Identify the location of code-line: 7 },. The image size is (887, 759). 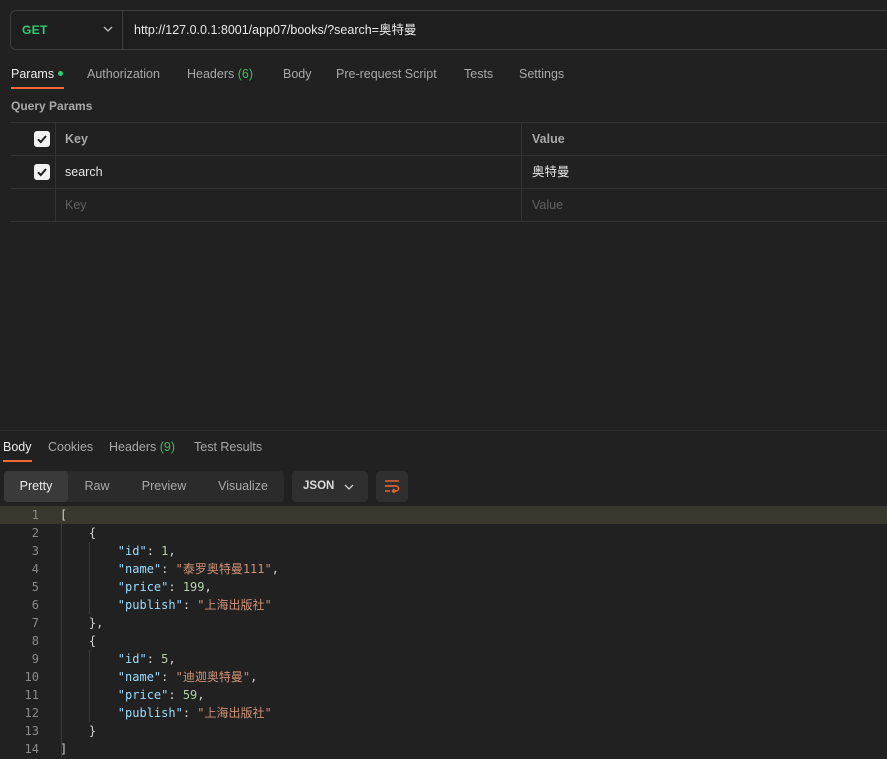
(443, 623).